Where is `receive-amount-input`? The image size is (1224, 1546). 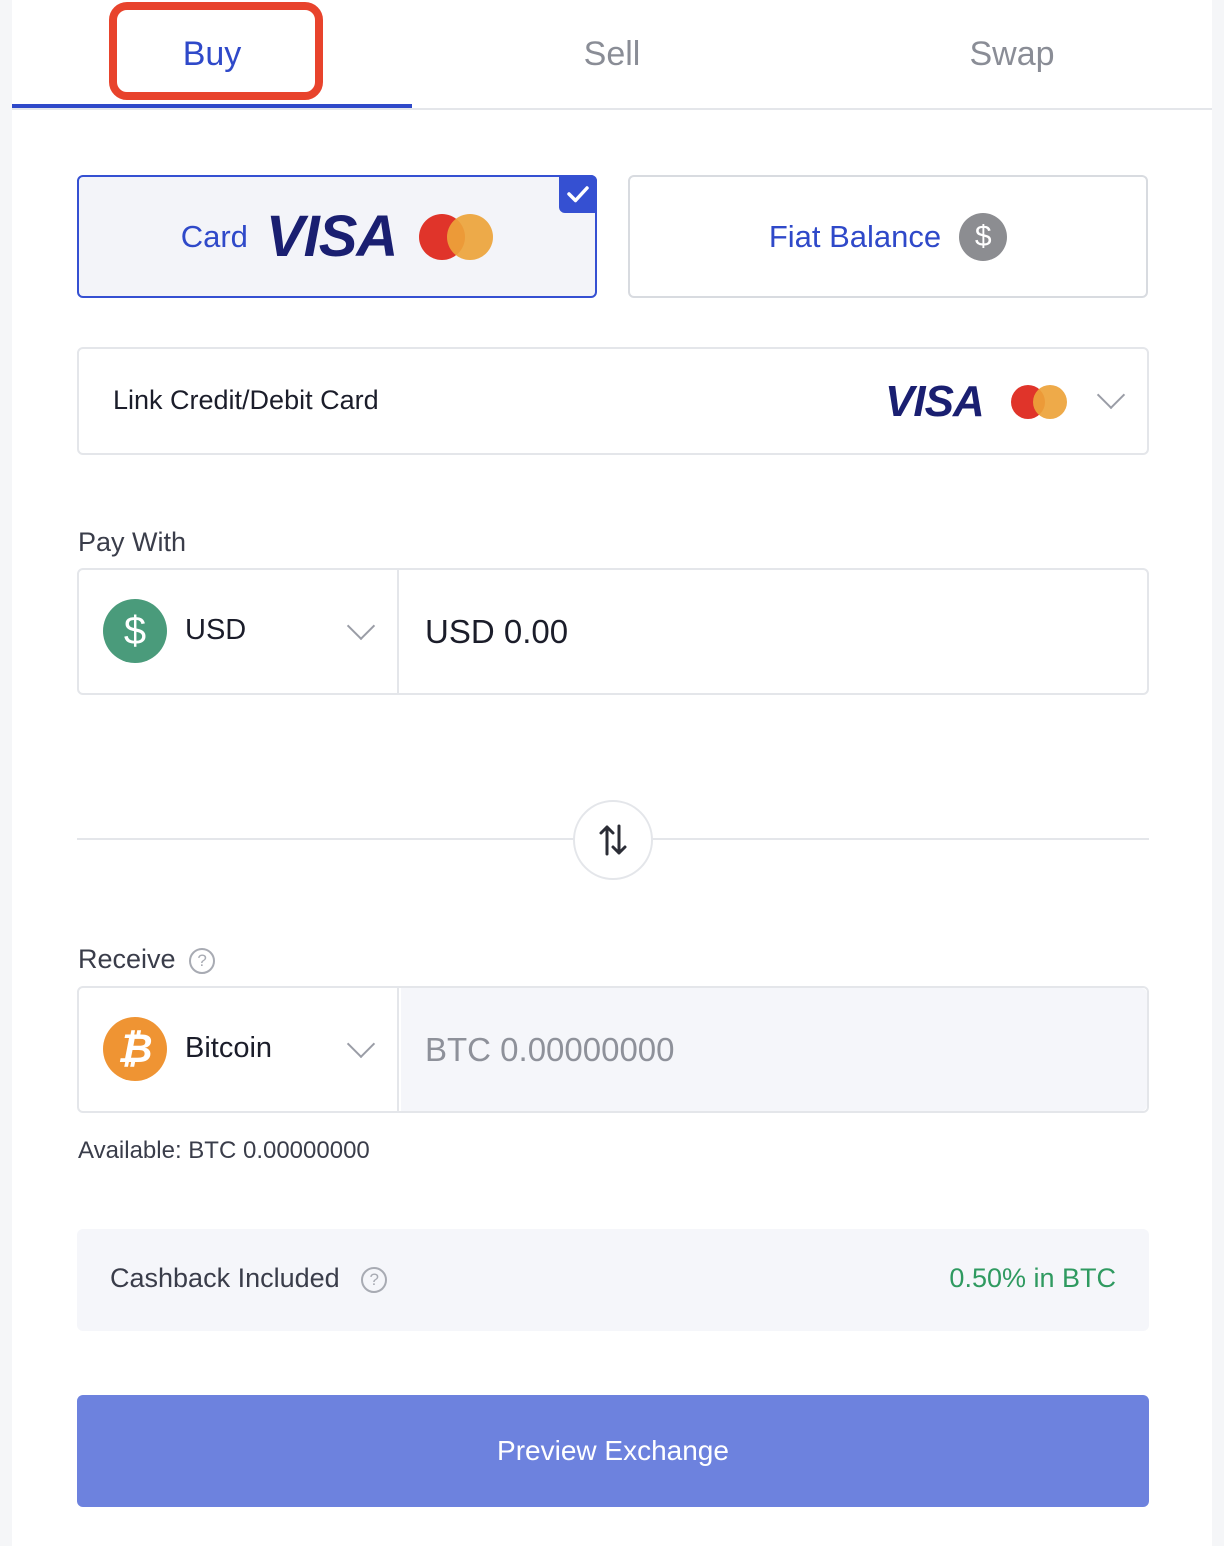
receive-amount-input is located at coordinates (774, 1049).